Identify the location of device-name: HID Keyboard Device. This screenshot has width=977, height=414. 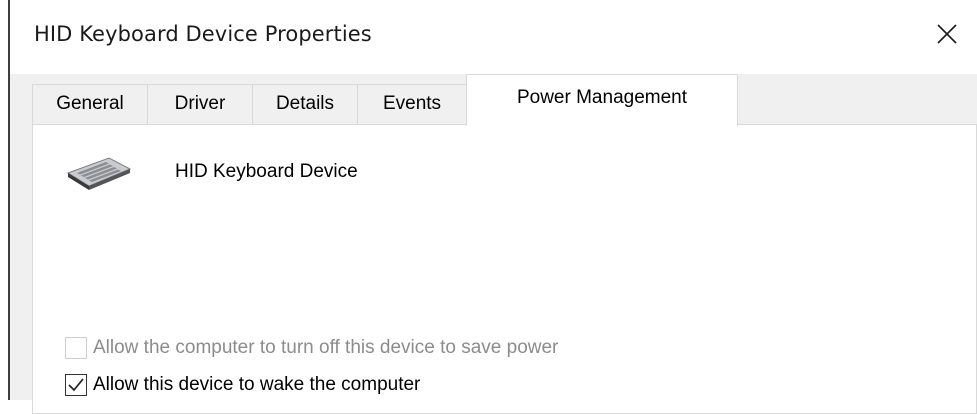
(266, 171).